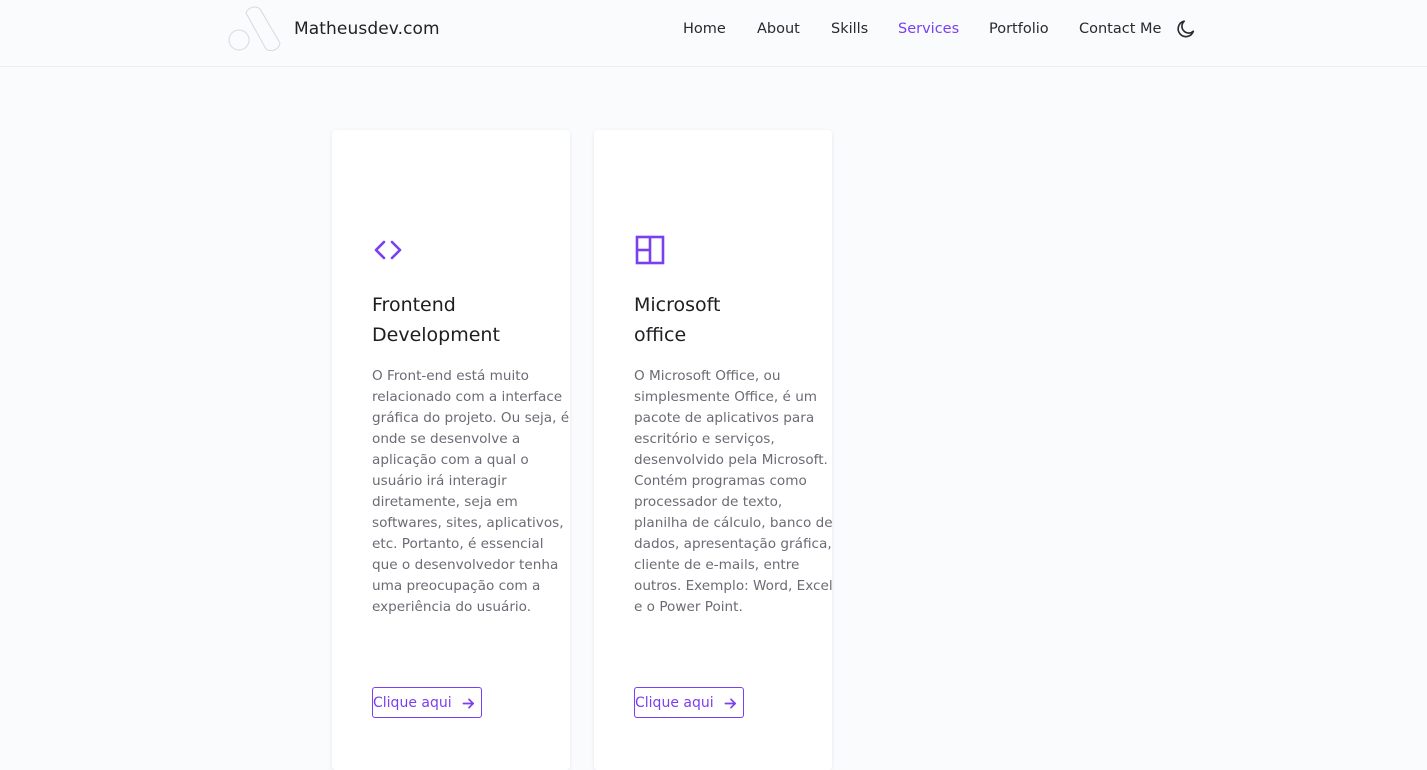  I want to click on card-title-line2: office, so click(660, 335).